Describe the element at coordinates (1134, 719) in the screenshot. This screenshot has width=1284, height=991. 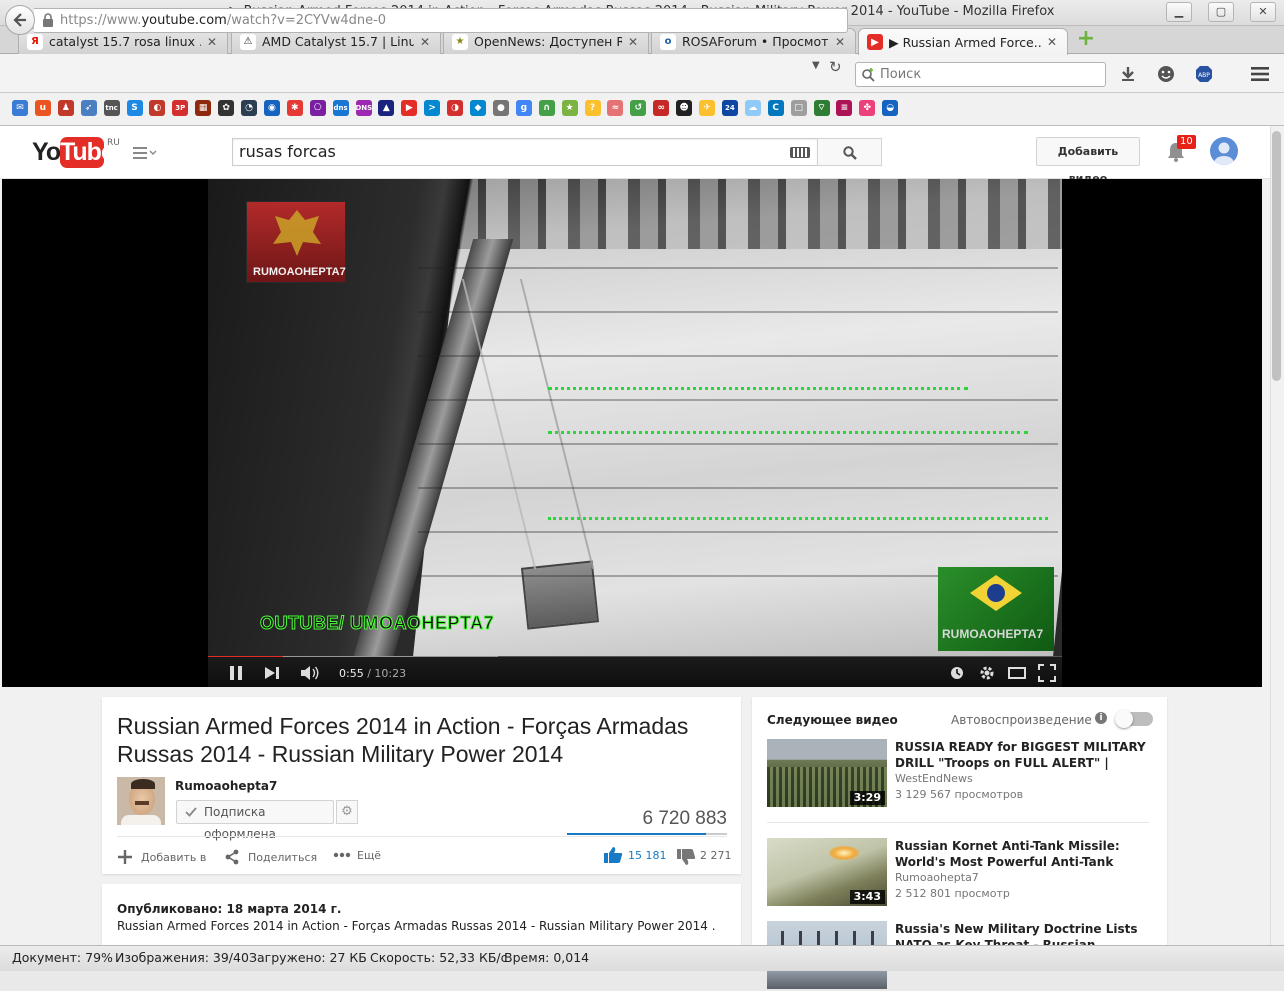
I see `autoplay-toggle` at that location.